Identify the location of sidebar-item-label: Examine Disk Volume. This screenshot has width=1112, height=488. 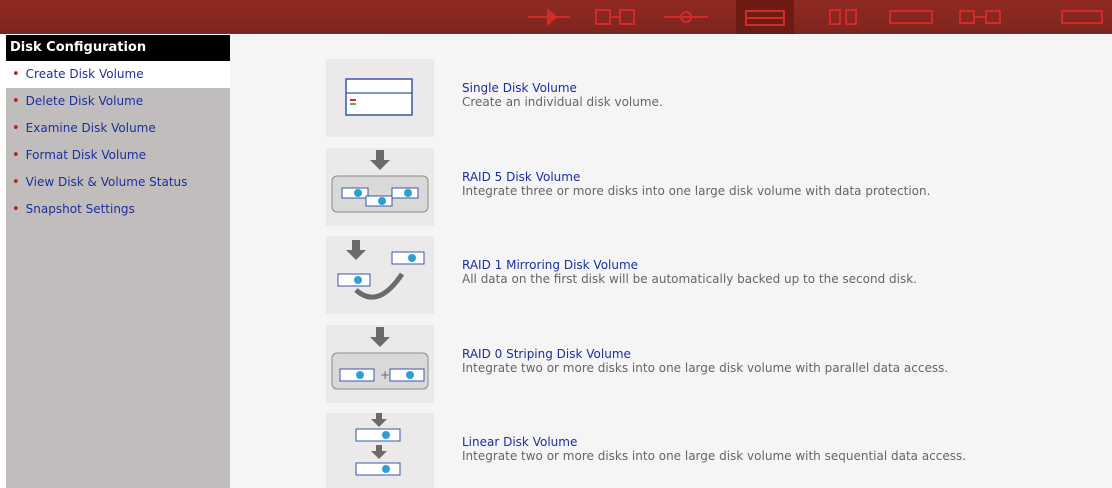
(90, 128).